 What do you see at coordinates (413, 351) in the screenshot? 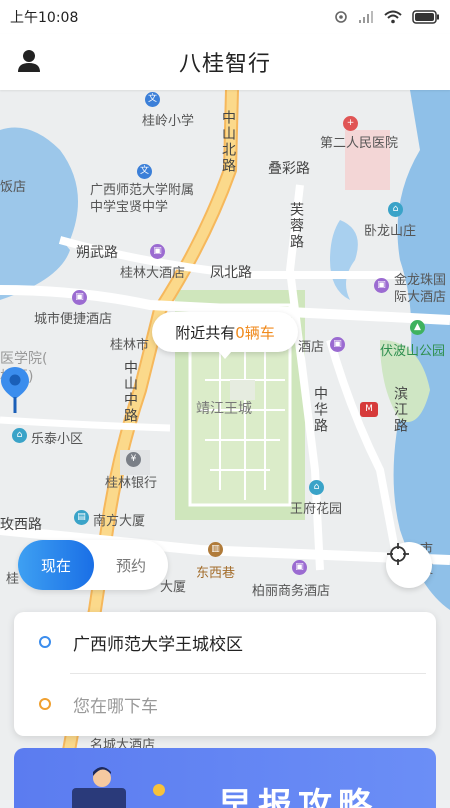
I see `poi-fuboshan-label: 伏波山公园` at bounding box center [413, 351].